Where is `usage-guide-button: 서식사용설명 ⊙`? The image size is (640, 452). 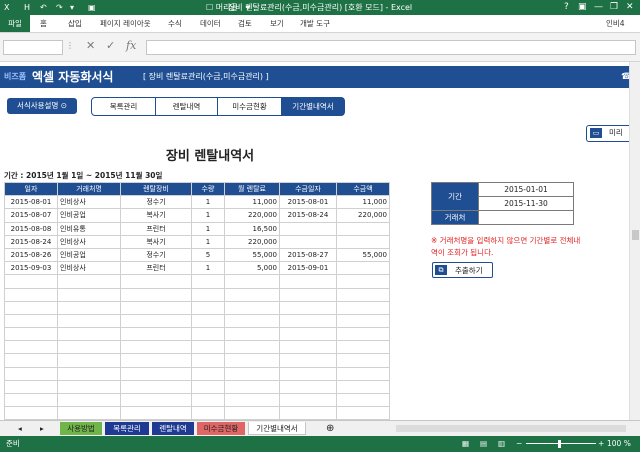
usage-guide-button: 서식사용설명 ⊙ is located at coordinates (42, 106).